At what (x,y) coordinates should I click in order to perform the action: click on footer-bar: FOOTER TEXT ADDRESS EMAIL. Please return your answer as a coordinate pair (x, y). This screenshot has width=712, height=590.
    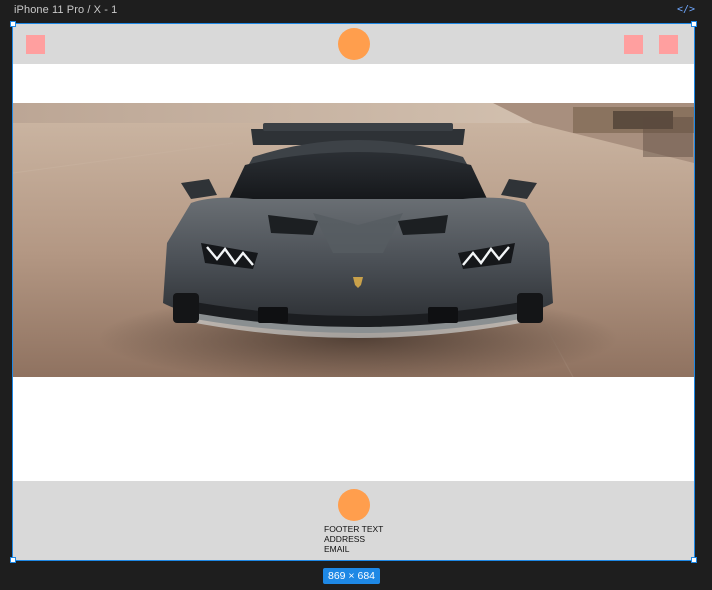
    Looking at the image, I should click on (353, 520).